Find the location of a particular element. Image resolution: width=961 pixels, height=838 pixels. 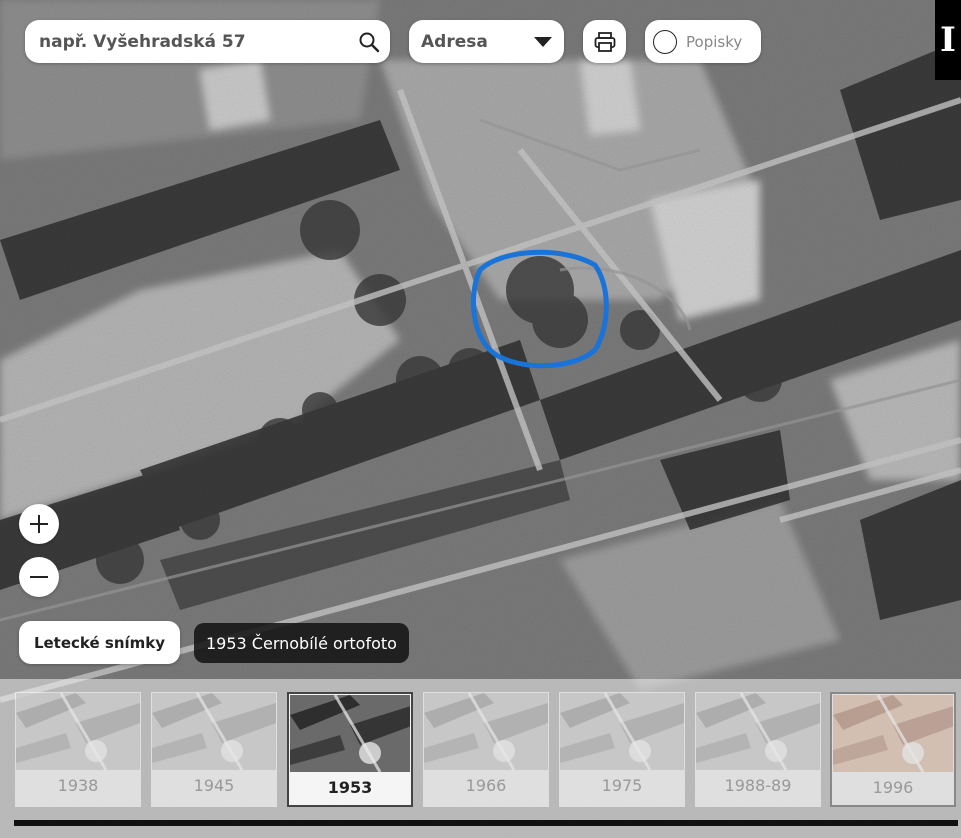

year-thumbnail: 1966 is located at coordinates (486, 749).